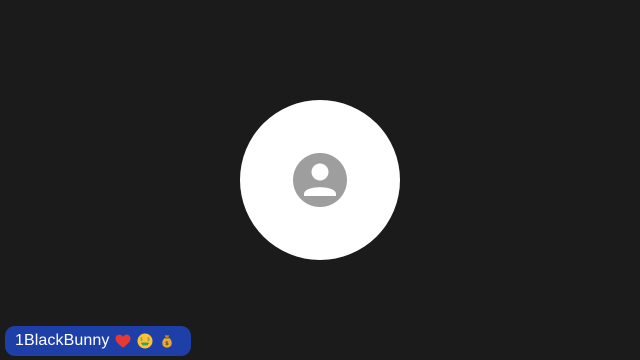  What do you see at coordinates (122, 341) in the screenshot?
I see `red-heart-icon` at bounding box center [122, 341].